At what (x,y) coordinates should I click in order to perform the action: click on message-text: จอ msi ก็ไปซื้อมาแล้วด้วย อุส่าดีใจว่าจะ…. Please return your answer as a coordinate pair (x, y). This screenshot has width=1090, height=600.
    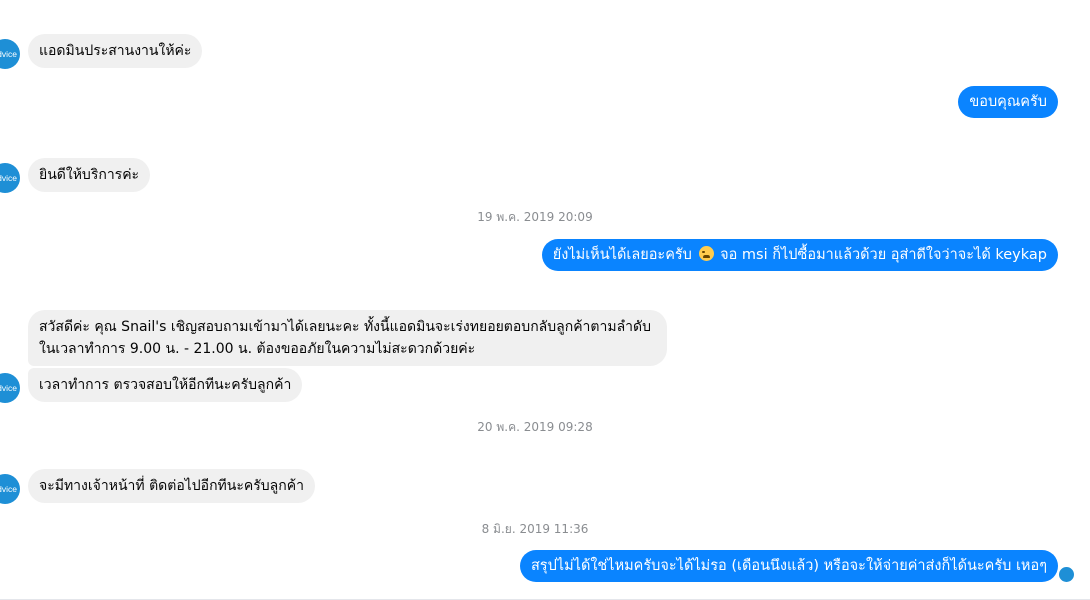
    Looking at the image, I should click on (883, 255).